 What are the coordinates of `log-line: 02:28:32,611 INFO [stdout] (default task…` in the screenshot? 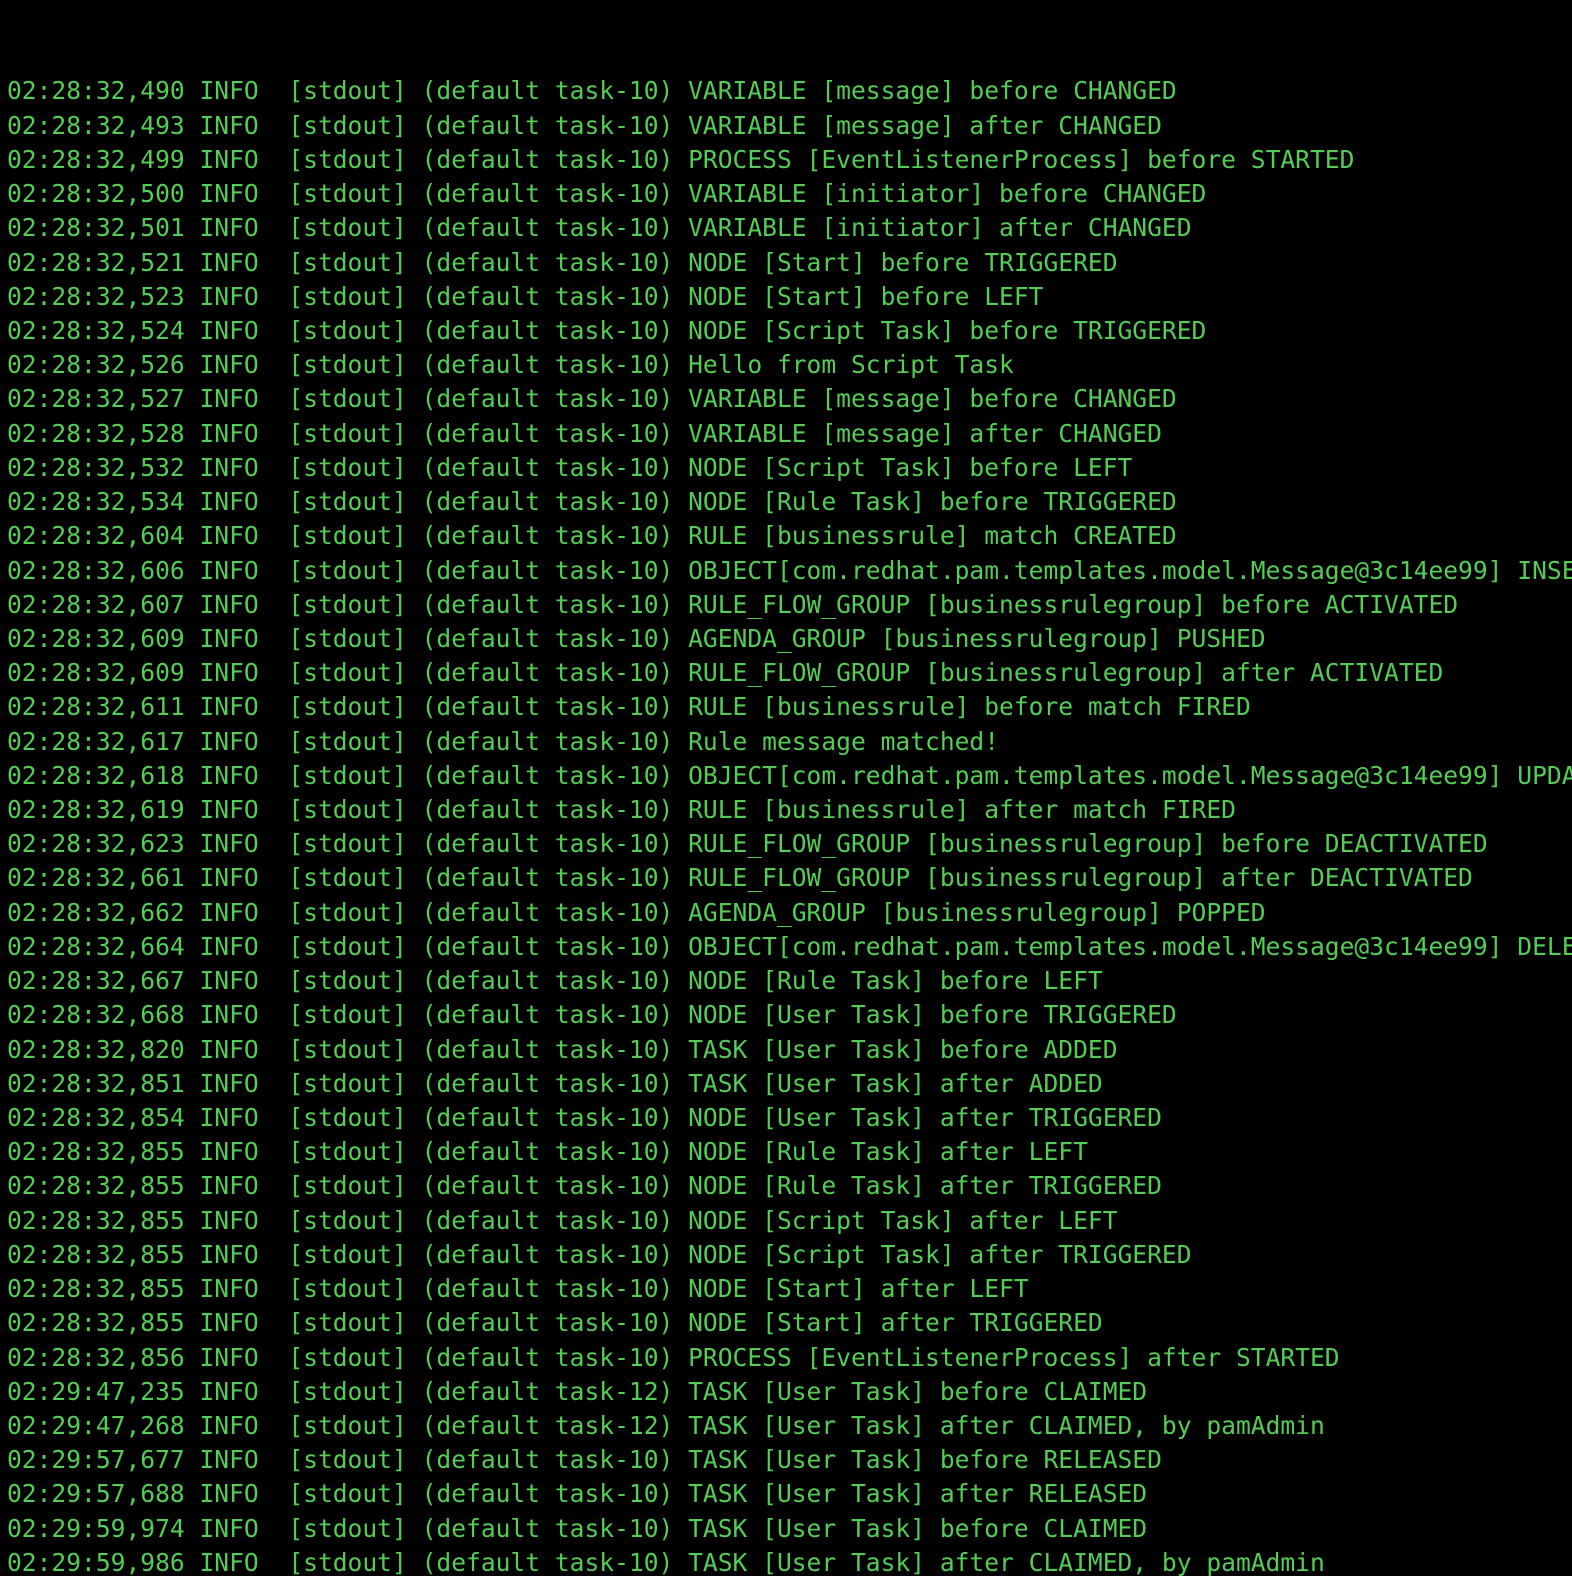 It's located at (629, 707).